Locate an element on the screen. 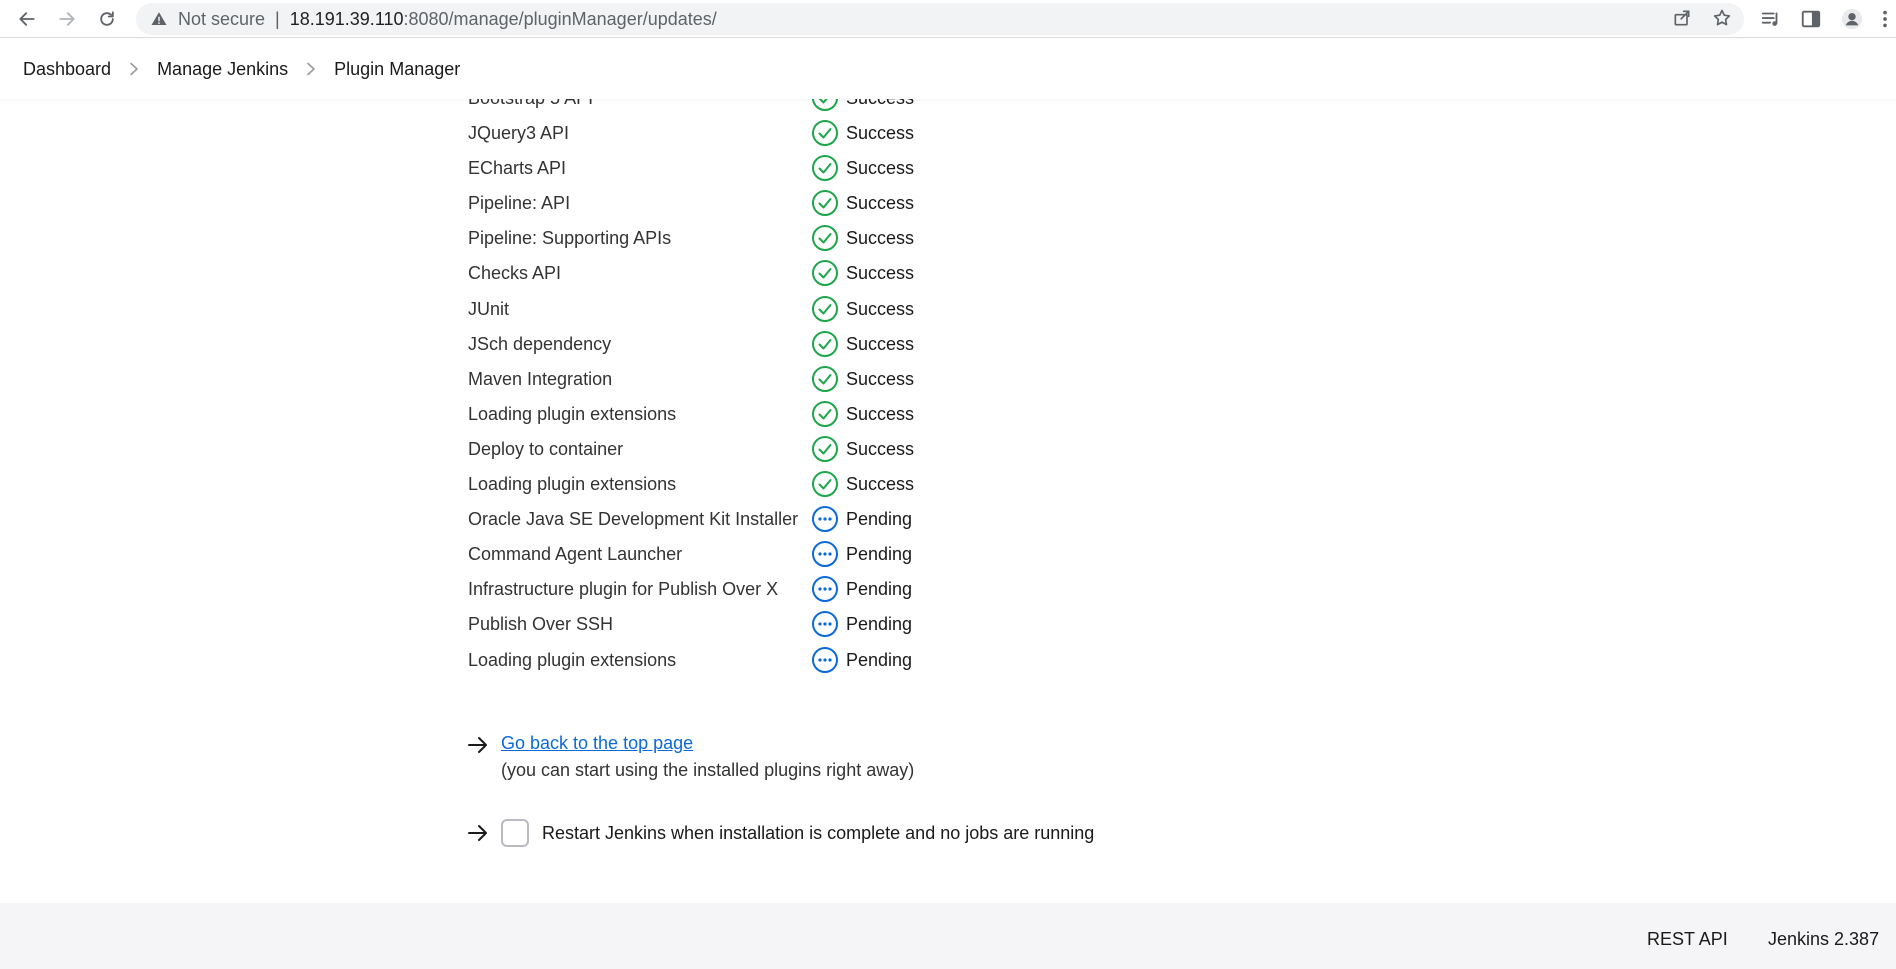 This screenshot has height=969, width=1896. breadcrumb-manage-jenkins: Manage Jenkins is located at coordinates (222, 69).